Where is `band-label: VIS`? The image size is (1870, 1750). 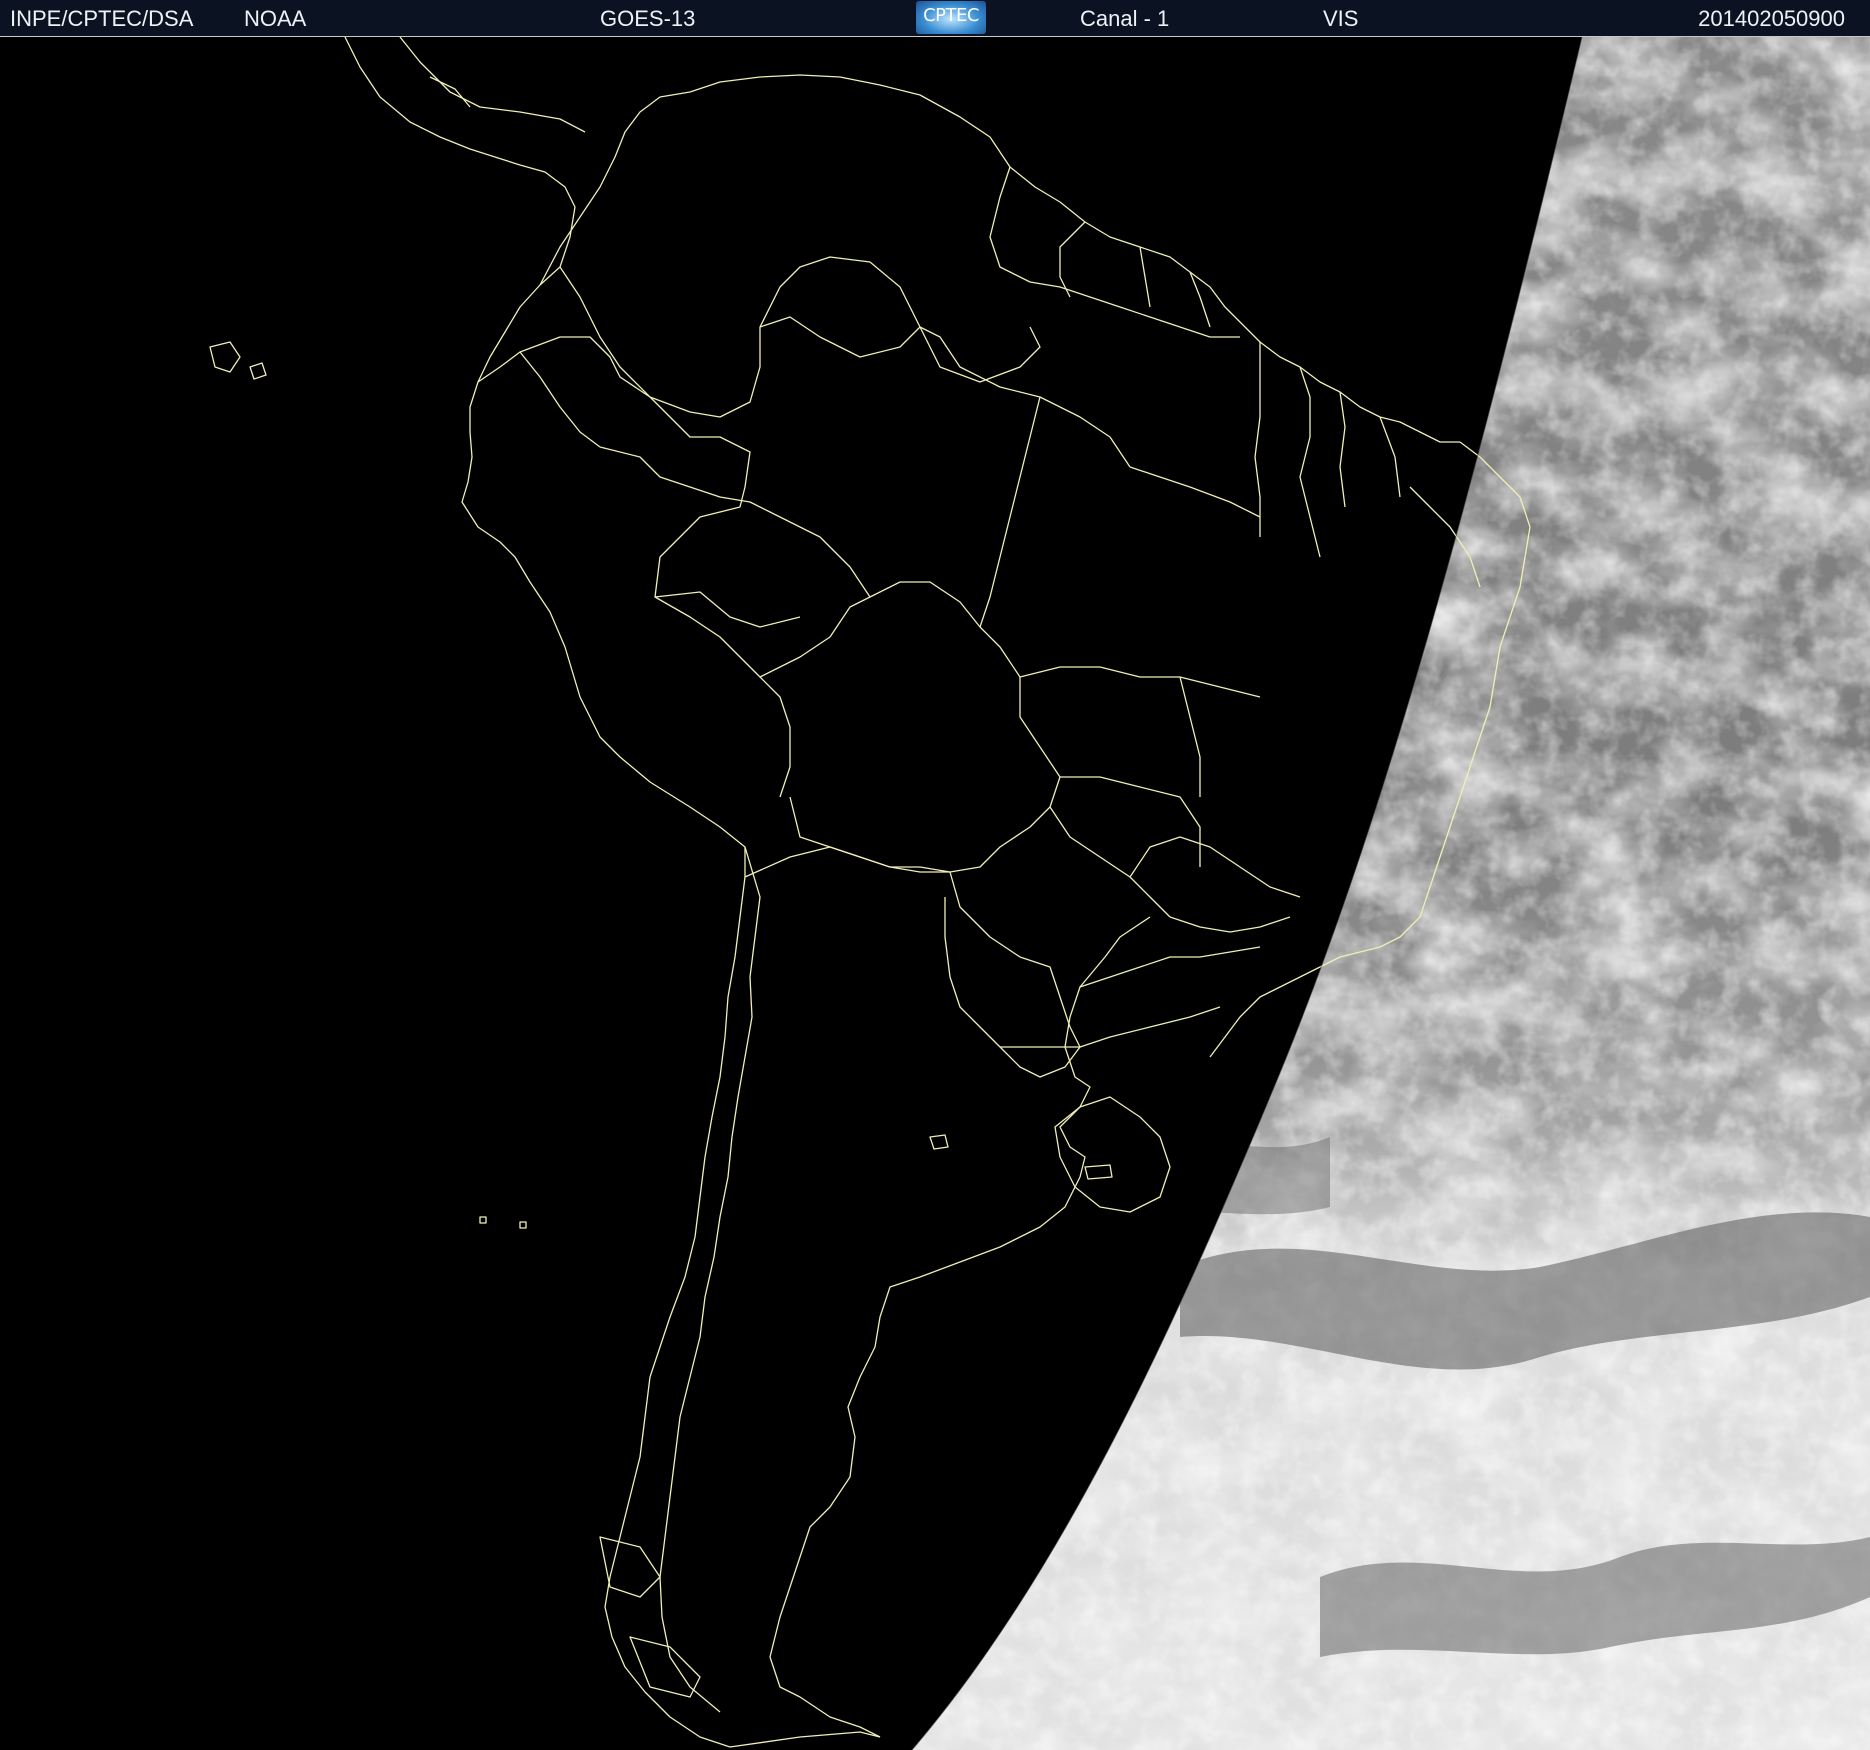 band-label: VIS is located at coordinates (1341, 18).